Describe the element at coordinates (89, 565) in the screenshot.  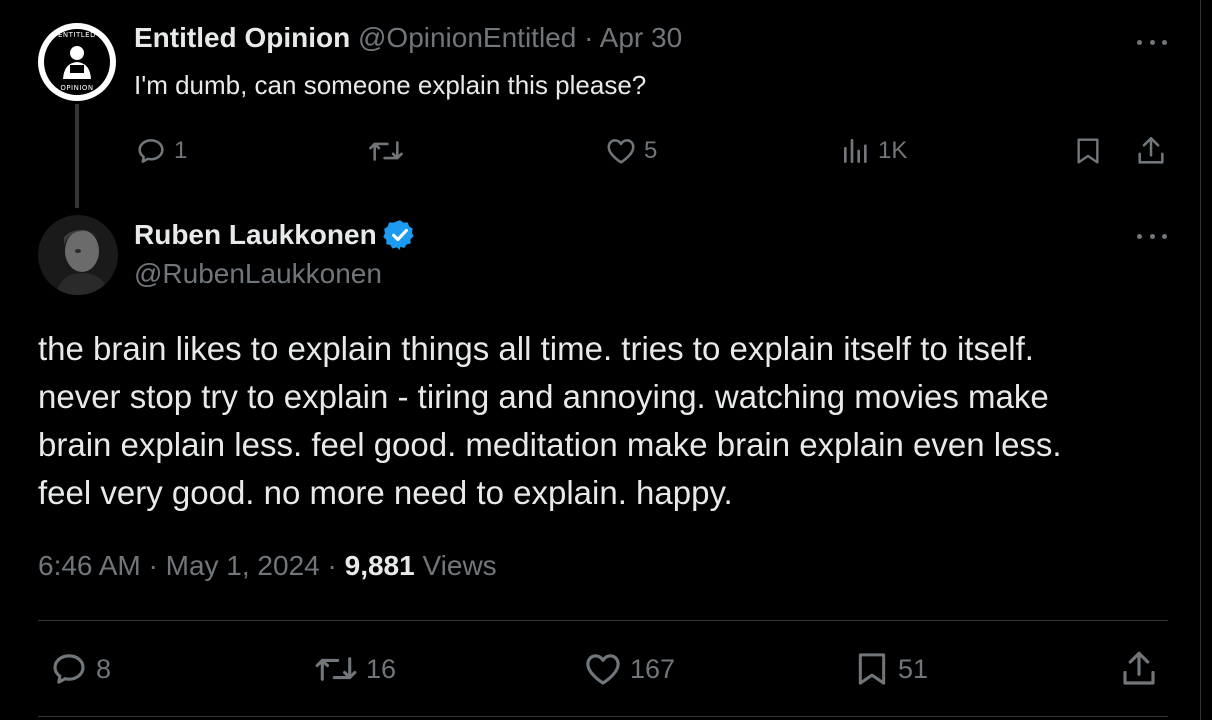
I see `tweet-time: 6:46 AM` at that location.